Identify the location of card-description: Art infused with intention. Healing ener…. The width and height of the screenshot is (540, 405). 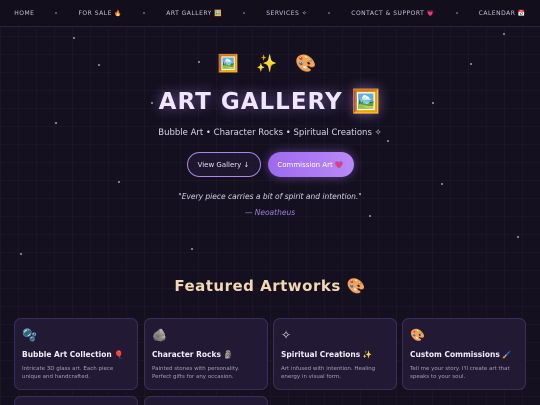
(328, 373).